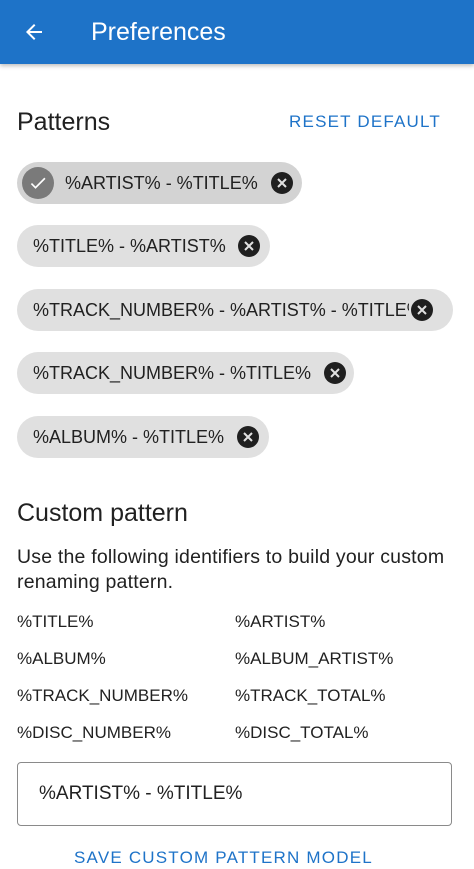 This screenshot has width=474, height=869. I want to click on pattern-chip-artist-title: %ARTIST% - %TITLE%, so click(159, 183).